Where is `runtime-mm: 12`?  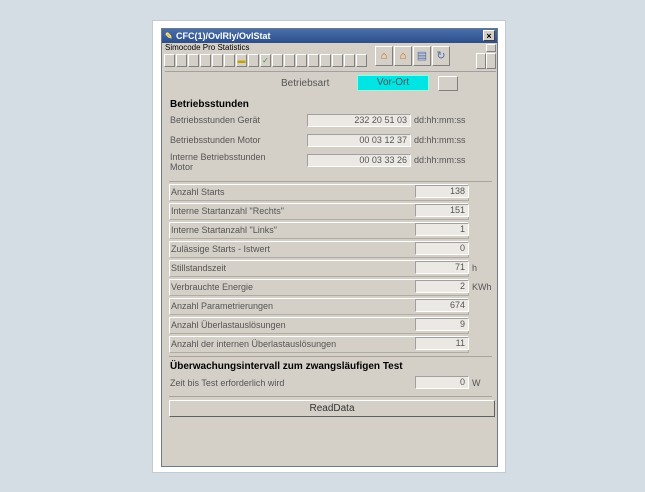 runtime-mm: 12 is located at coordinates (389, 140).